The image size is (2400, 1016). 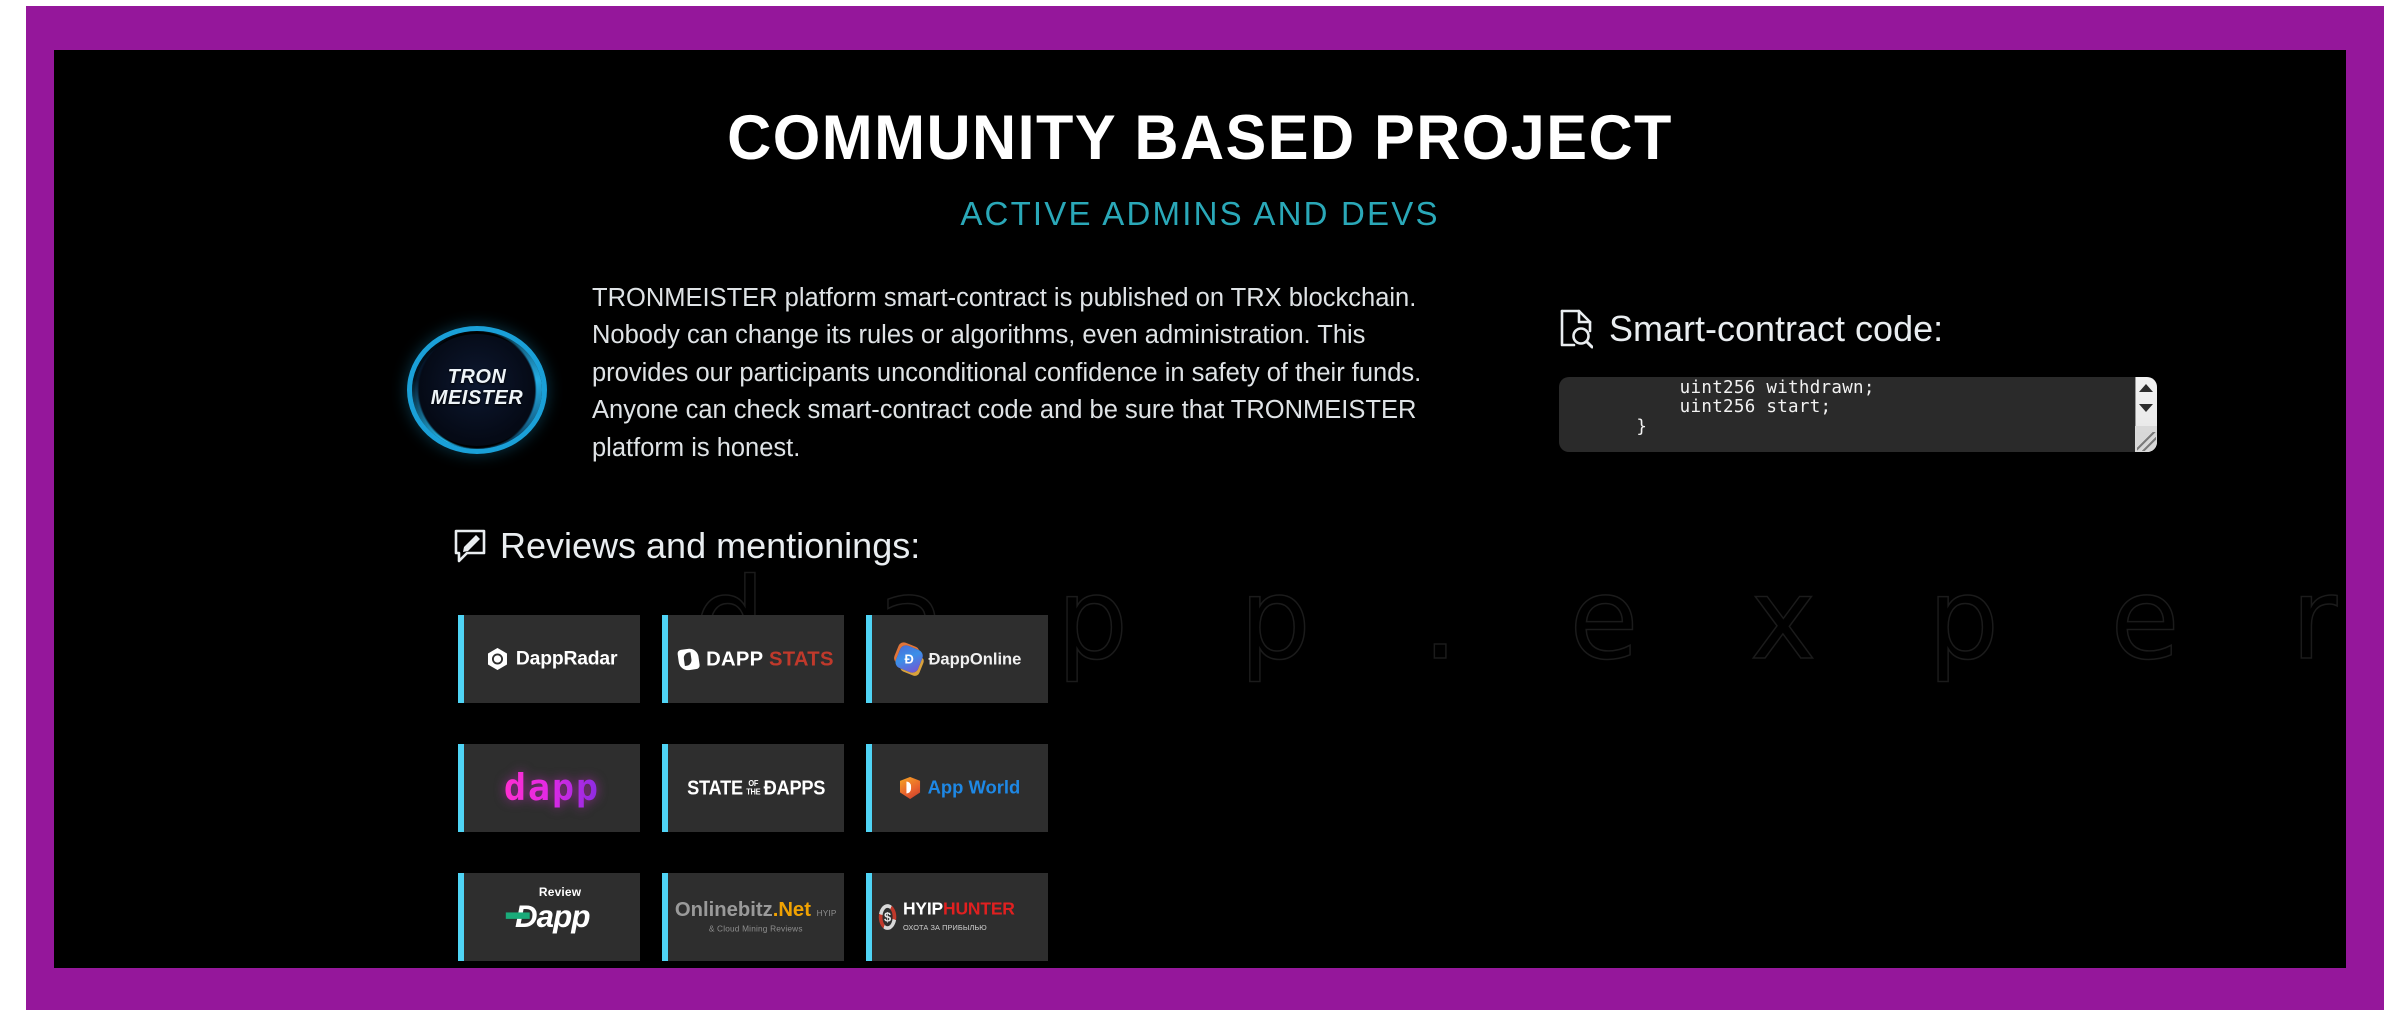 What do you see at coordinates (710, 545) in the screenshot?
I see `reviews-heading-text: Reviews and mentionings:` at bounding box center [710, 545].